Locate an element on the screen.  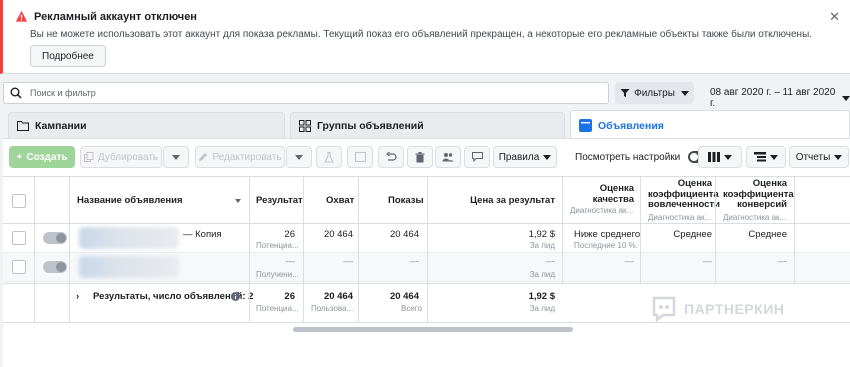
edit-label: Редактировать is located at coordinates (247, 157).